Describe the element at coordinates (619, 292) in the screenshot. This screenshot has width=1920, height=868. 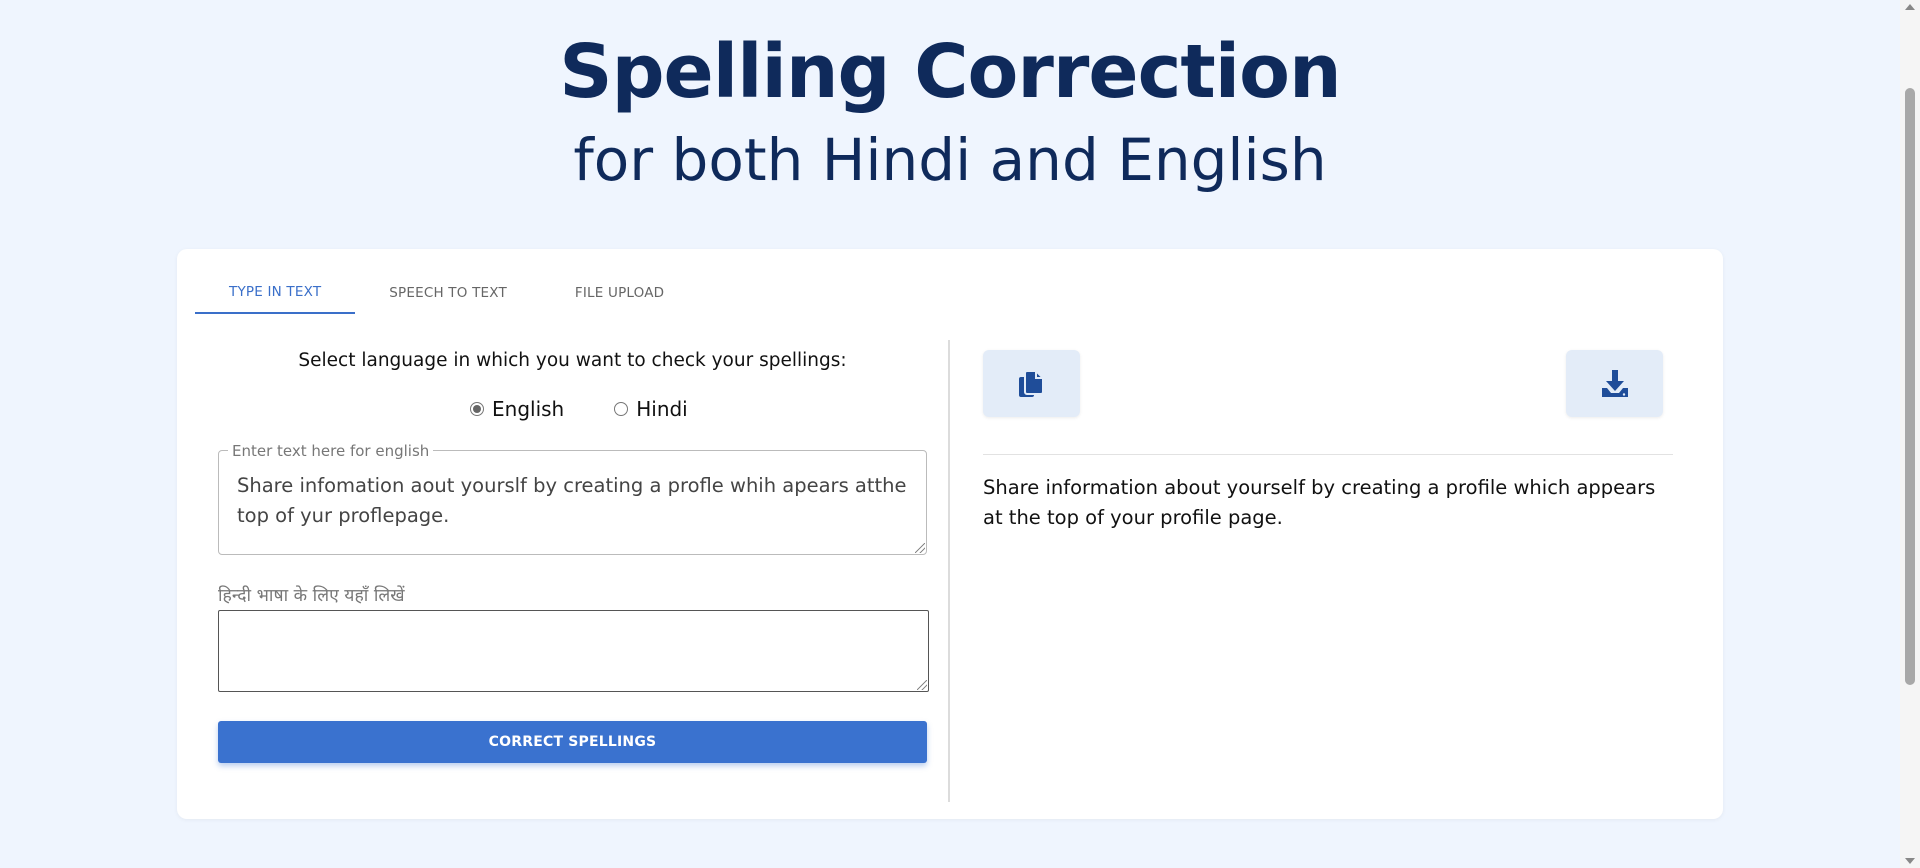
I see `tab-file-upload: FILE UPLOAD` at that location.